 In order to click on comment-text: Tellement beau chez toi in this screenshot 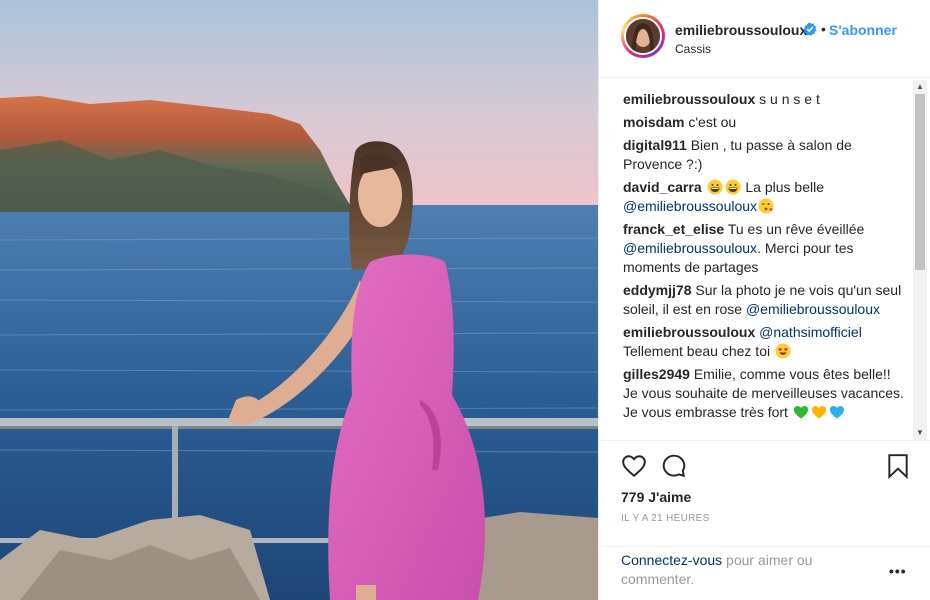, I will do `click(698, 351)`.